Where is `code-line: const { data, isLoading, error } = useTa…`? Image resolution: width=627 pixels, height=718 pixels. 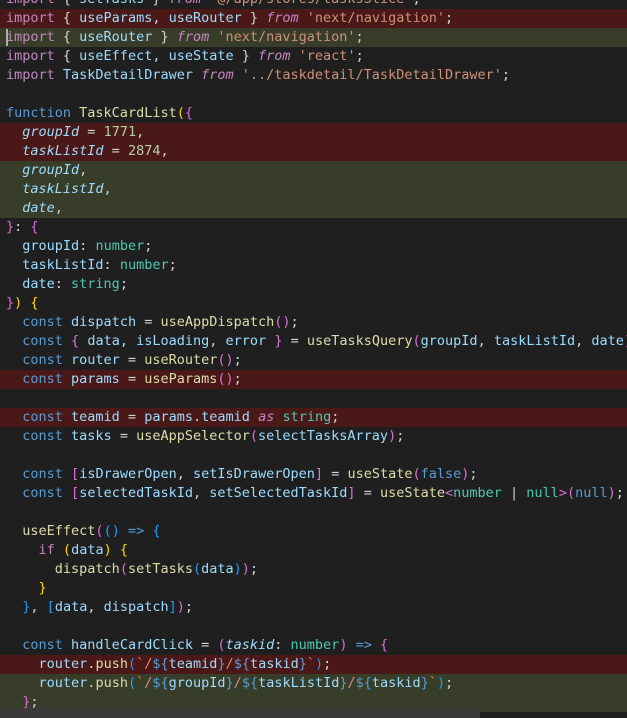 code-line: const { data, isLoading, error } = useTa… is located at coordinates (313, 341).